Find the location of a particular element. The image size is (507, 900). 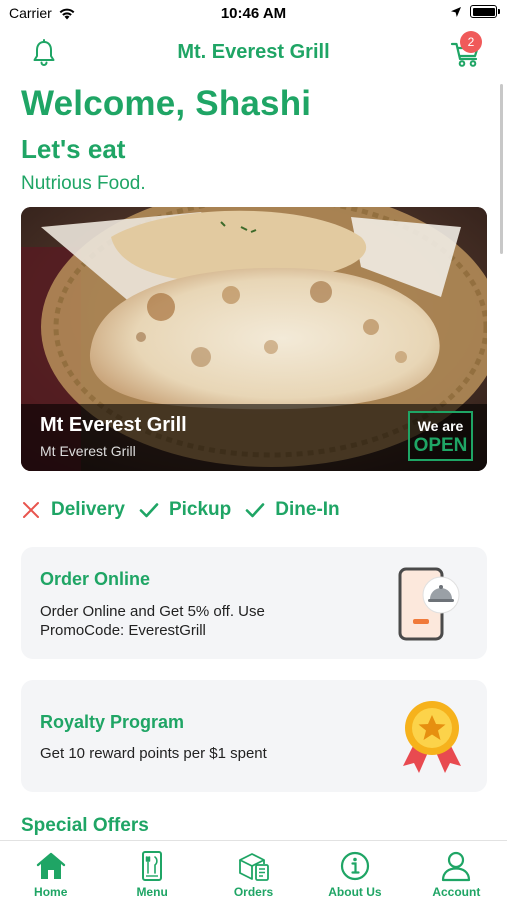

status-time: 10:46 AM is located at coordinates (253, 13).